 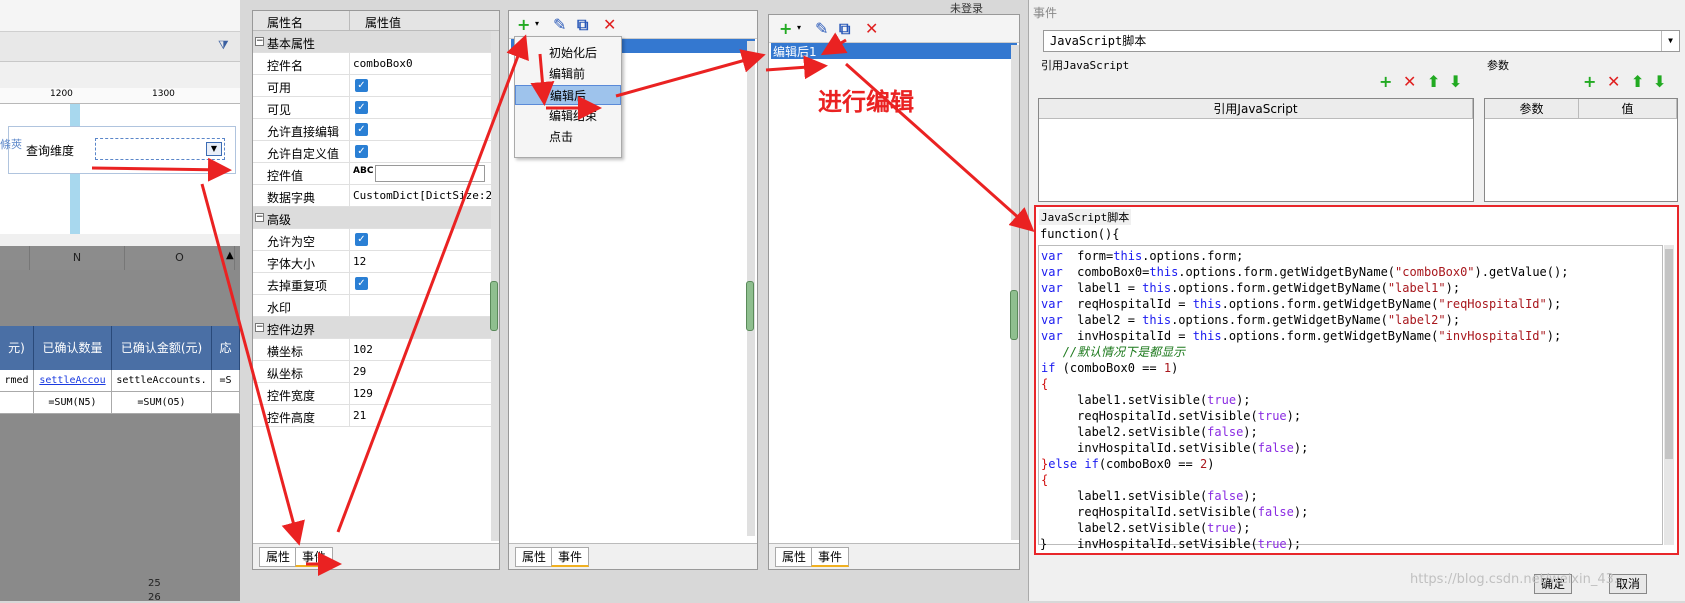 I want to click on property-row: 可用 ✓, so click(x=376, y=86).